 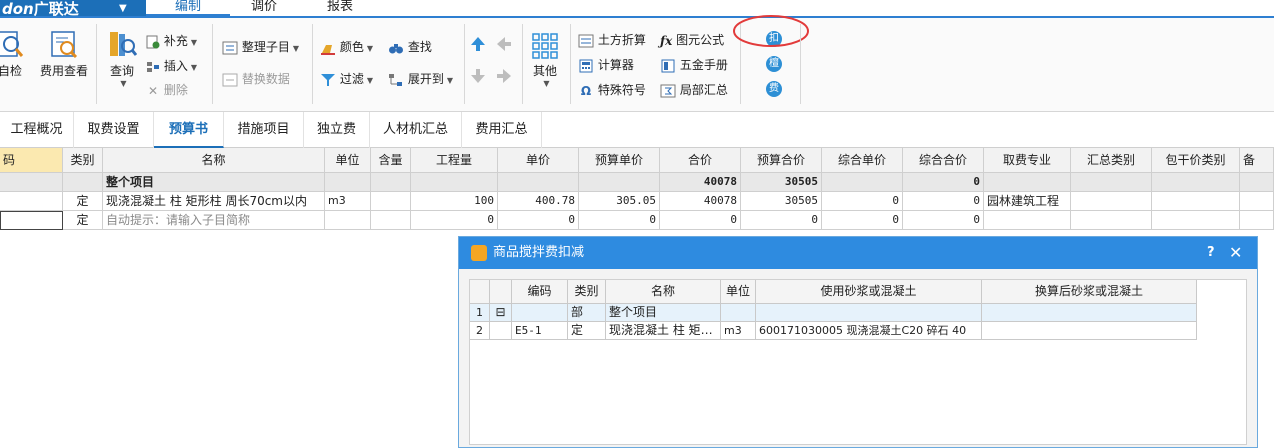 What do you see at coordinates (587, 292) in the screenshot?
I see `dialog-col-type: 类别` at bounding box center [587, 292].